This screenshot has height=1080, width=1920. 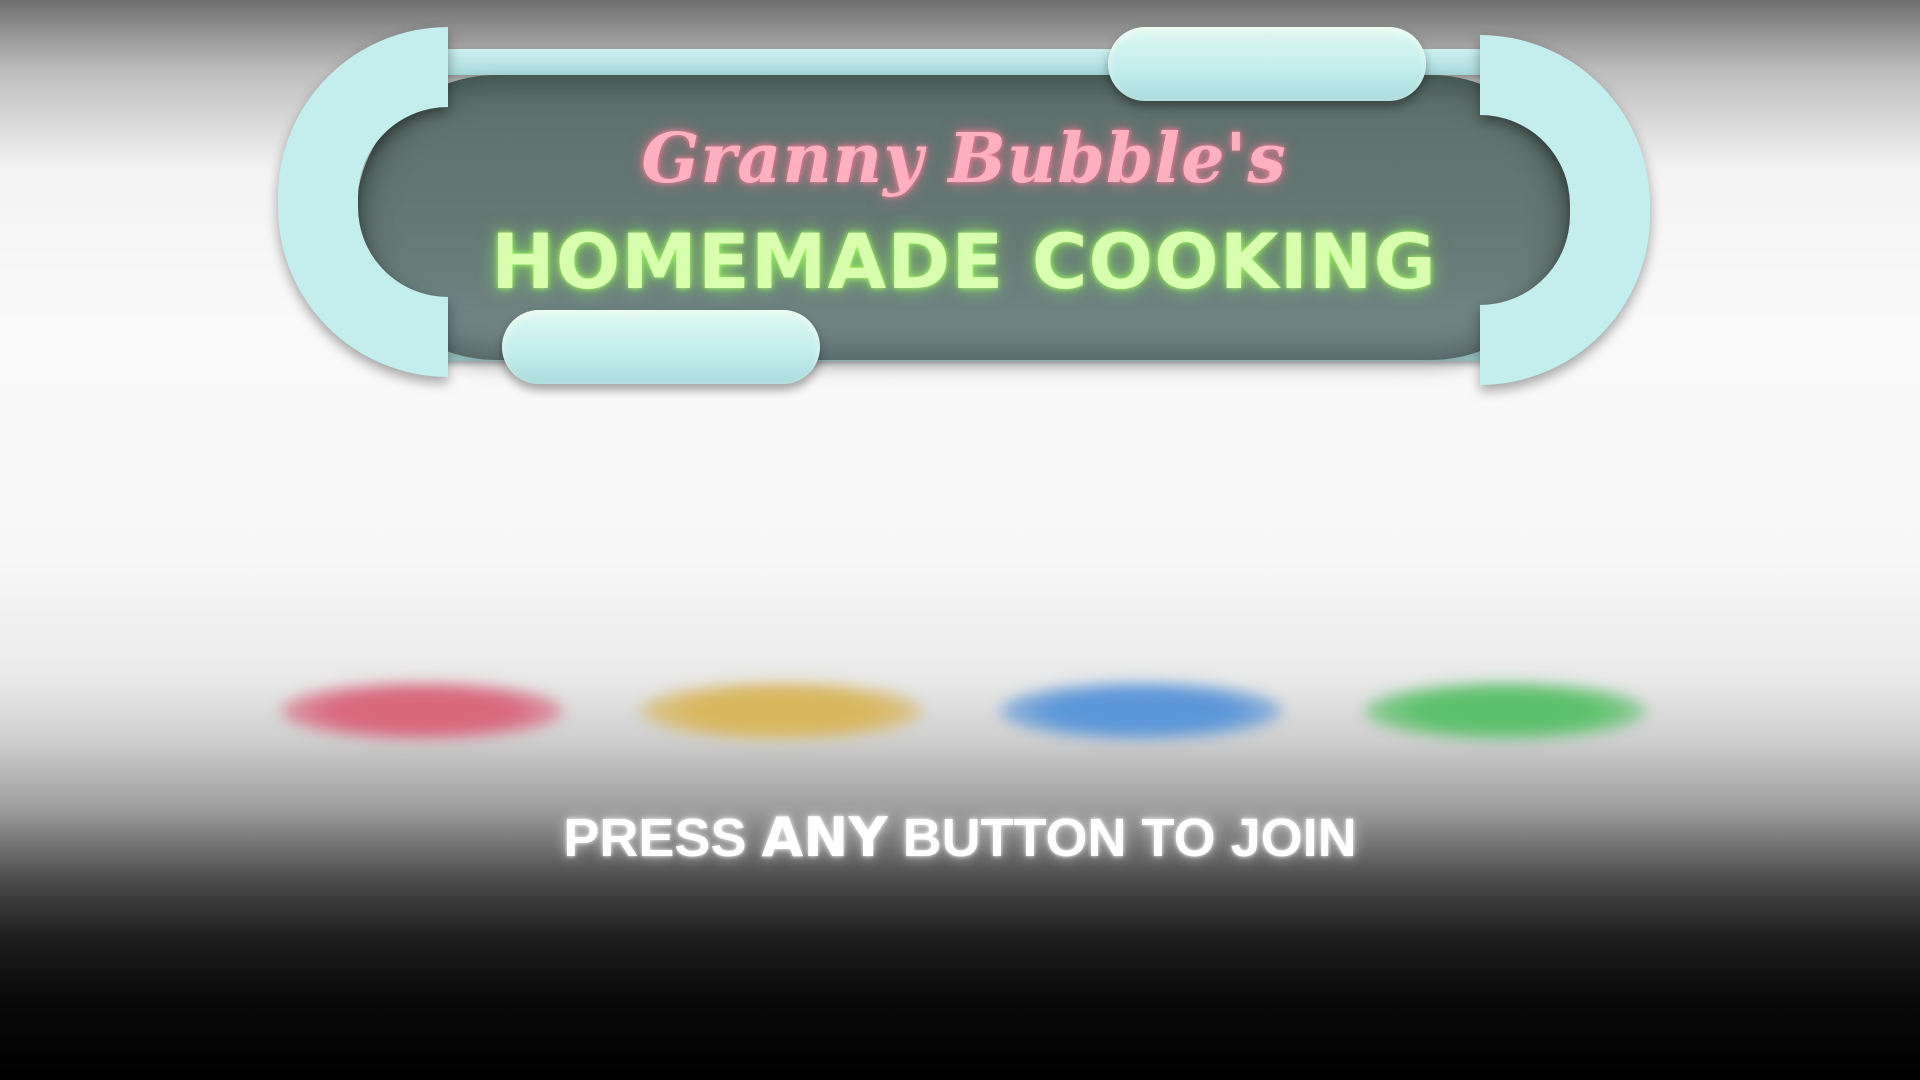 I want to click on sign-right-bracket, so click(x=1565, y=210).